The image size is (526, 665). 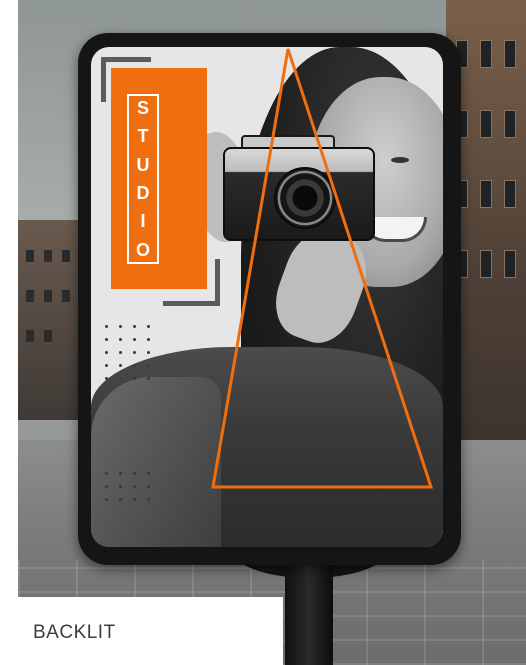 What do you see at coordinates (48, 320) in the screenshot?
I see `left-building` at bounding box center [48, 320].